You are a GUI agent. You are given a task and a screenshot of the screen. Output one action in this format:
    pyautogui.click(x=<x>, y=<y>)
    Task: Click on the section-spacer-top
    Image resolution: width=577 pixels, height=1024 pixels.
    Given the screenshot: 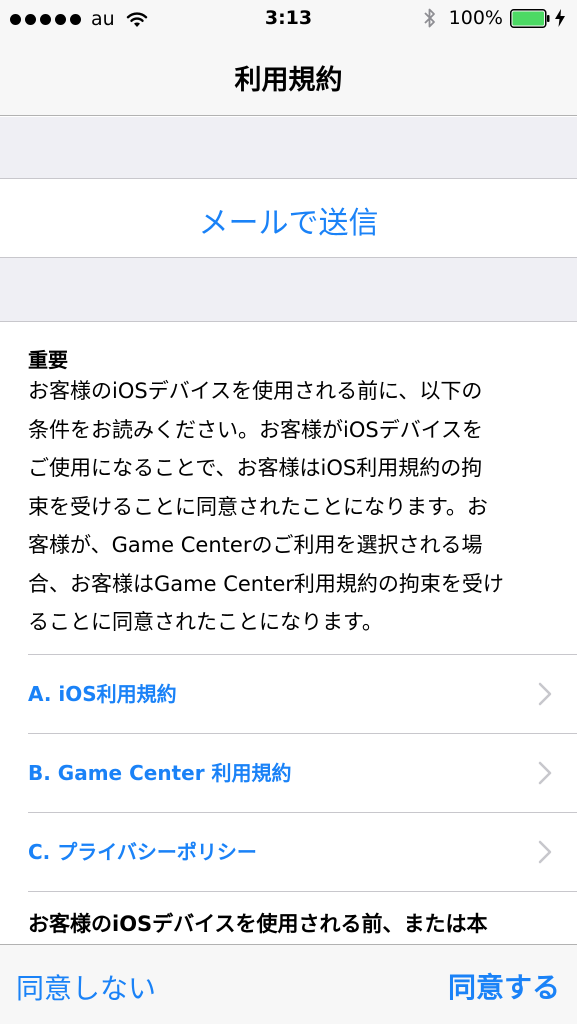 What is the action you would take?
    pyautogui.click(x=288, y=147)
    